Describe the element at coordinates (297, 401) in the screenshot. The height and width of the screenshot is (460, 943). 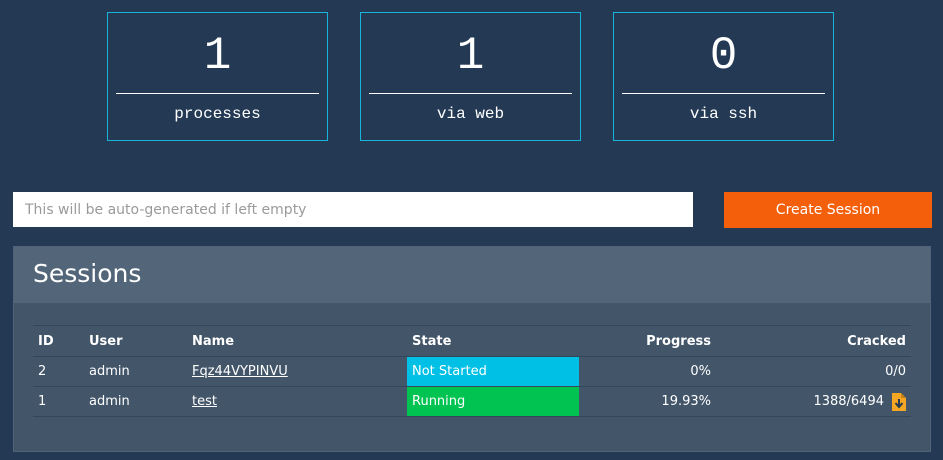
I see `session-name-cell: test` at that location.